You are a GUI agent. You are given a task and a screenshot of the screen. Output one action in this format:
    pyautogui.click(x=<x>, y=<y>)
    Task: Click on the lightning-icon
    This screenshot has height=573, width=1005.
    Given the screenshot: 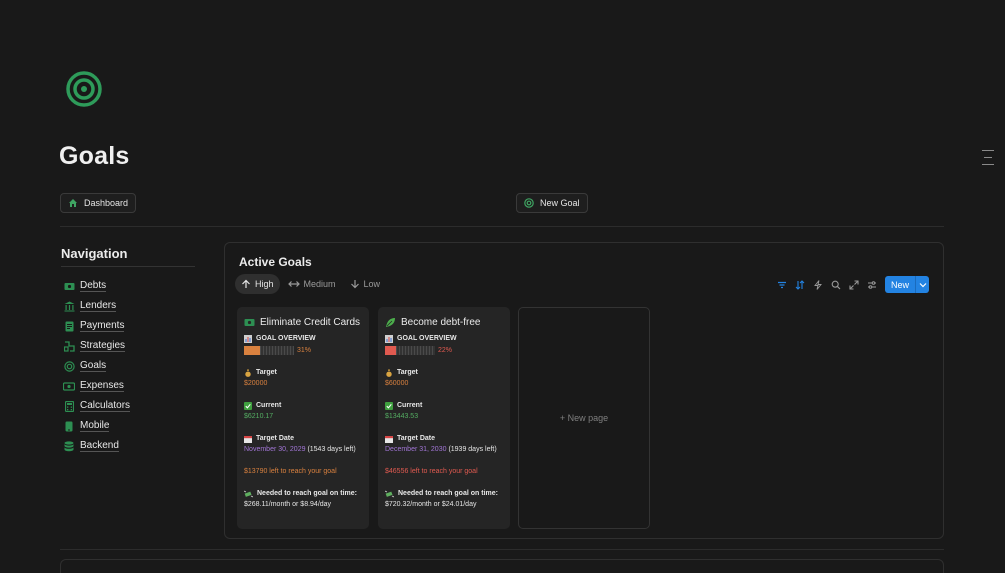 What is the action you would take?
    pyautogui.click(x=818, y=285)
    